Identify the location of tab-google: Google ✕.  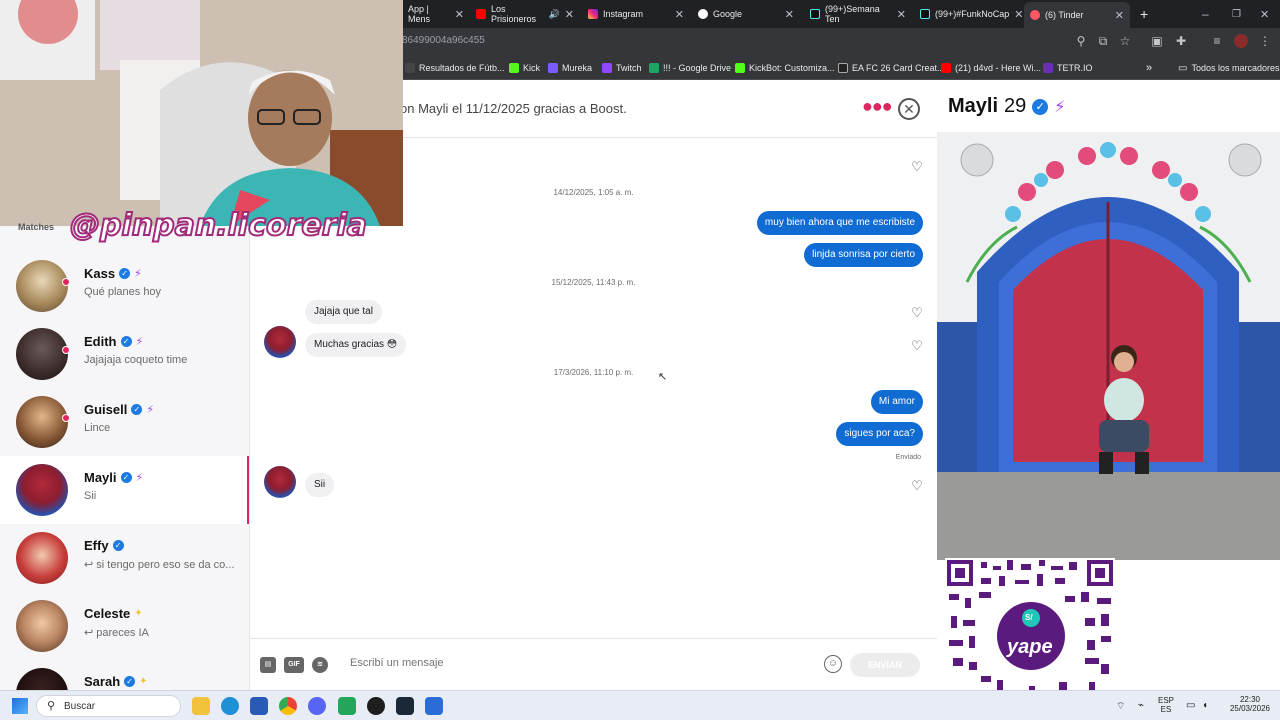
(746, 14).